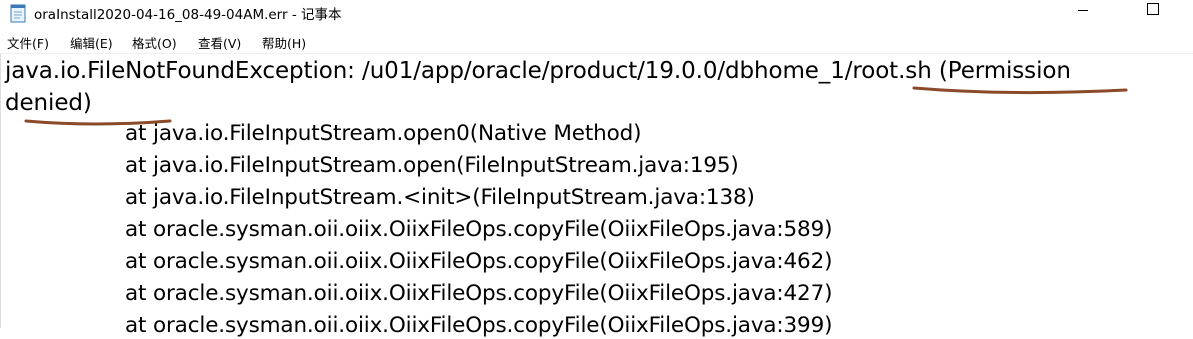 This screenshot has width=1193, height=339. Describe the element at coordinates (219, 42) in the screenshot. I see `menu-view: 查看(V)` at that location.